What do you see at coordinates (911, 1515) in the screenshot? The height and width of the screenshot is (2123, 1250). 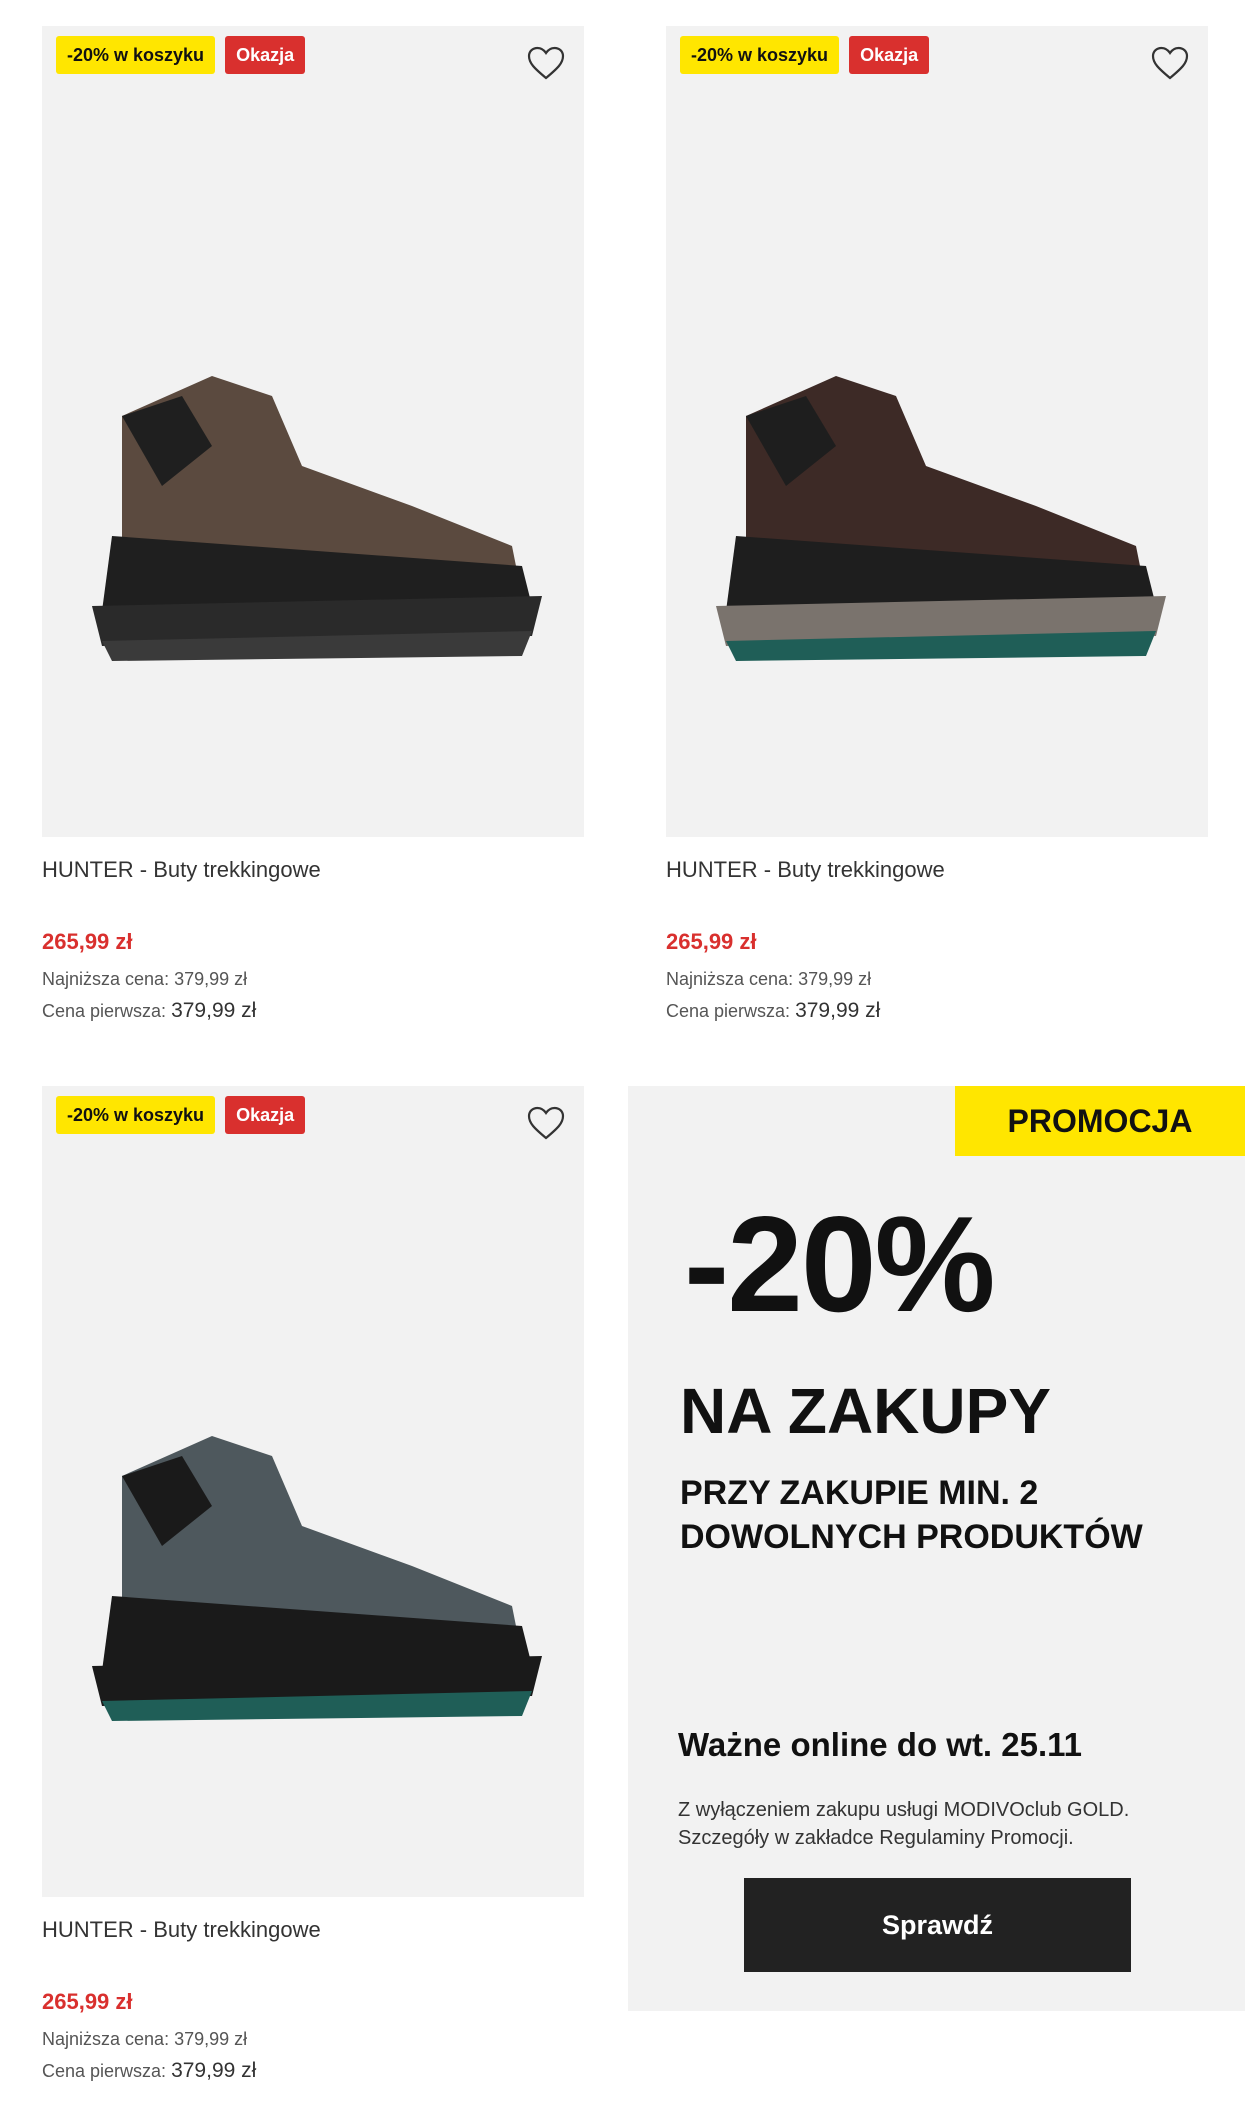 I see `promo-condition: PRZY ZAKUPIE MIN. 2 DOWOLNYCH PRODUKTÓW` at bounding box center [911, 1515].